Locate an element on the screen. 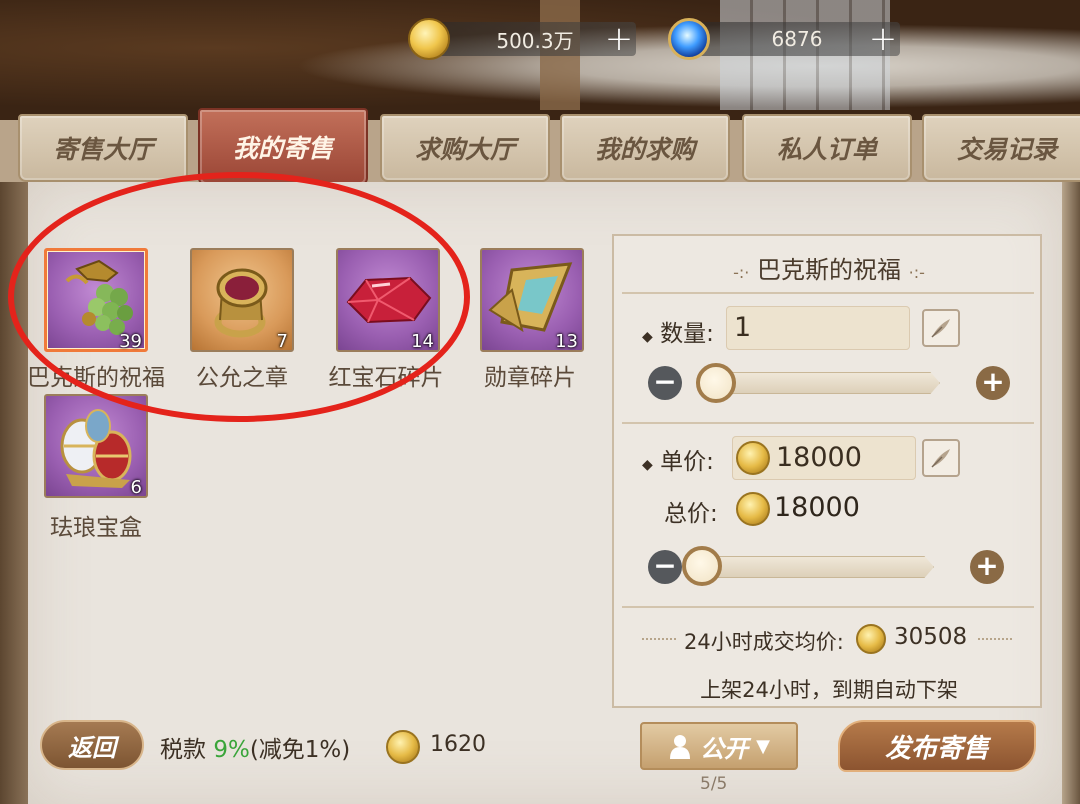 The height and width of the screenshot is (804, 1080). price-slider-track is located at coordinates (814, 567).